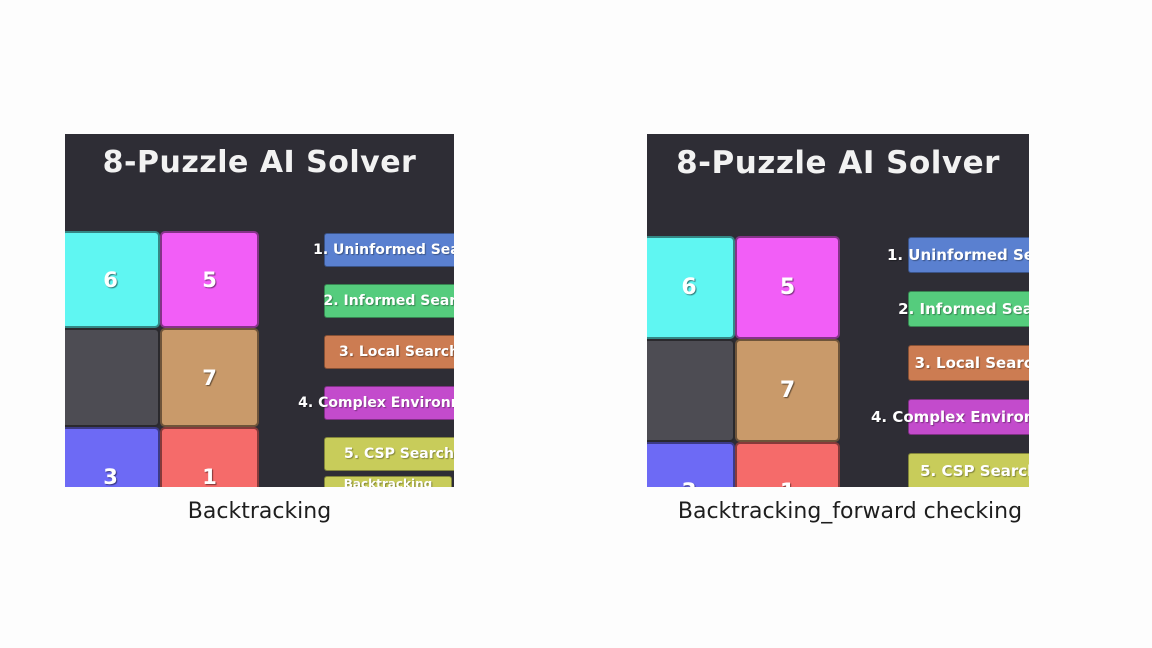 This screenshot has width=1152, height=648. Describe the element at coordinates (259, 511) in the screenshot. I see `caption-backtracking: Backtracking` at that location.